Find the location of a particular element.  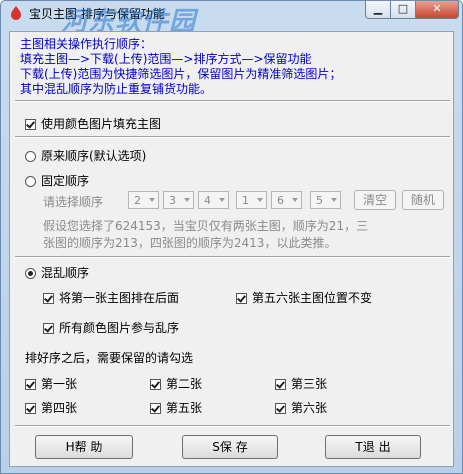

fixed-order-label: 固定顺序 is located at coordinates (65, 181).